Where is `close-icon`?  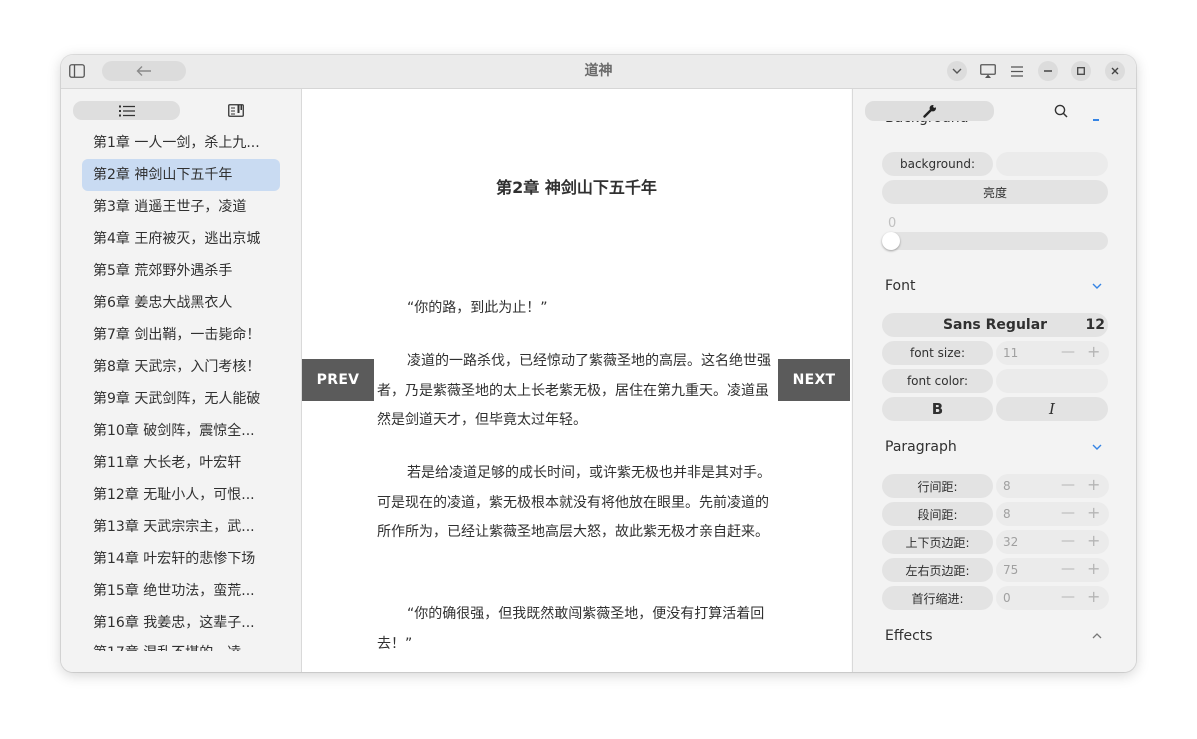 close-icon is located at coordinates (1115, 71).